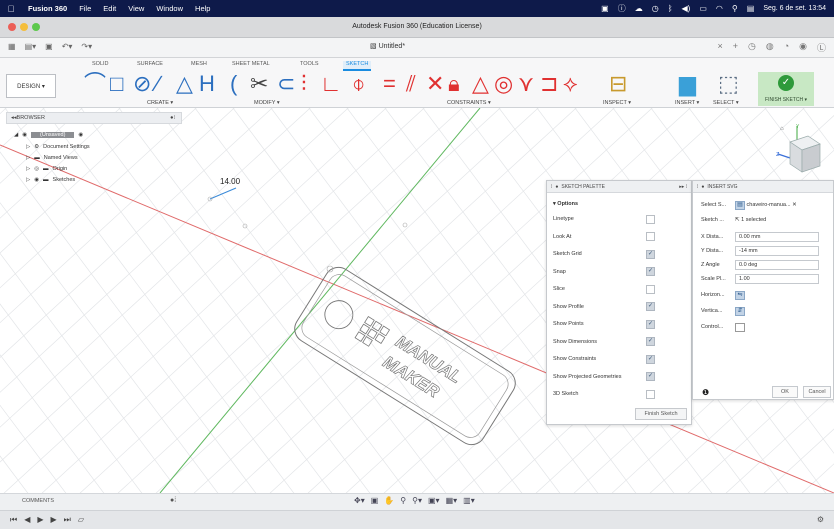 Image resolution: width=834 pixels, height=529 pixels. What do you see at coordinates (735, 8) in the screenshot?
I see `spotlight-icon: ⚲` at bounding box center [735, 8].